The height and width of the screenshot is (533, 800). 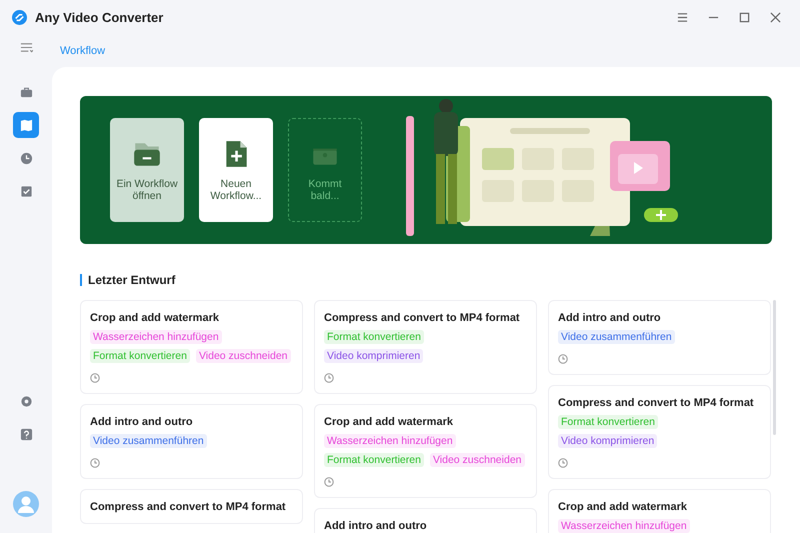 What do you see at coordinates (19, 17) in the screenshot?
I see `app-logo-icon` at bounding box center [19, 17].